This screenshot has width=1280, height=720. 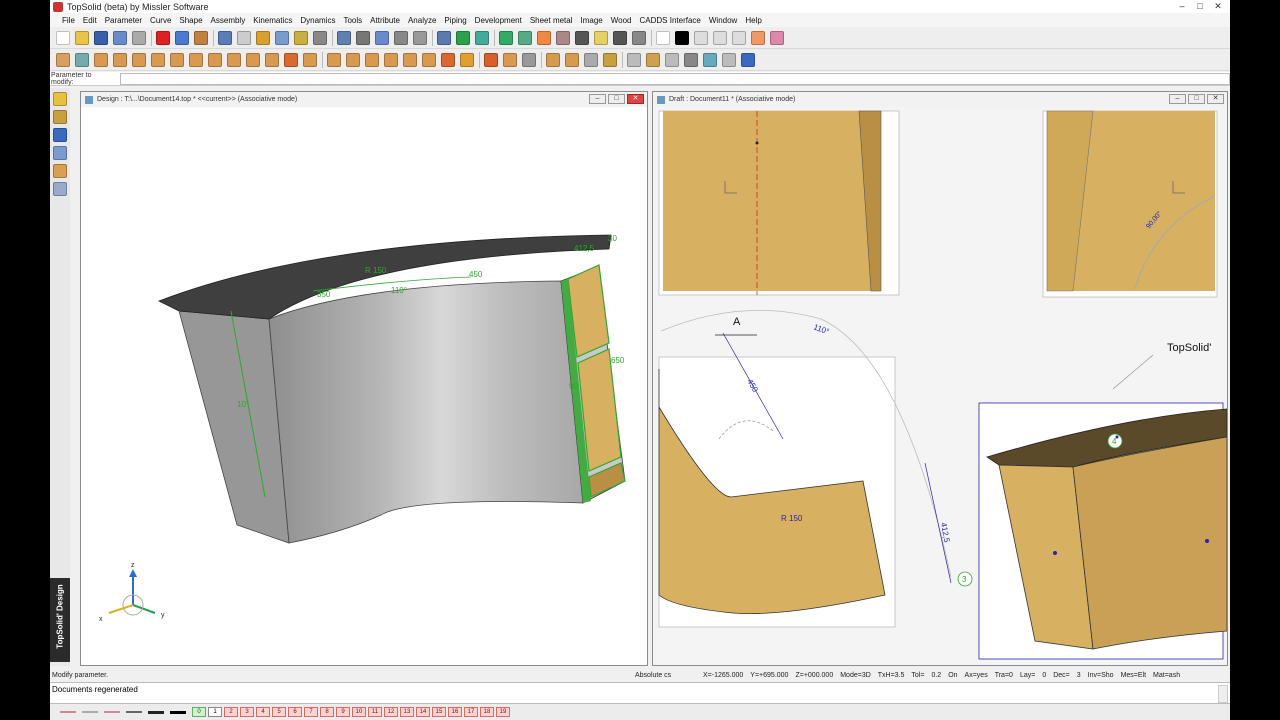 I want to click on design-maximize-button: □, so click(x=616, y=99).